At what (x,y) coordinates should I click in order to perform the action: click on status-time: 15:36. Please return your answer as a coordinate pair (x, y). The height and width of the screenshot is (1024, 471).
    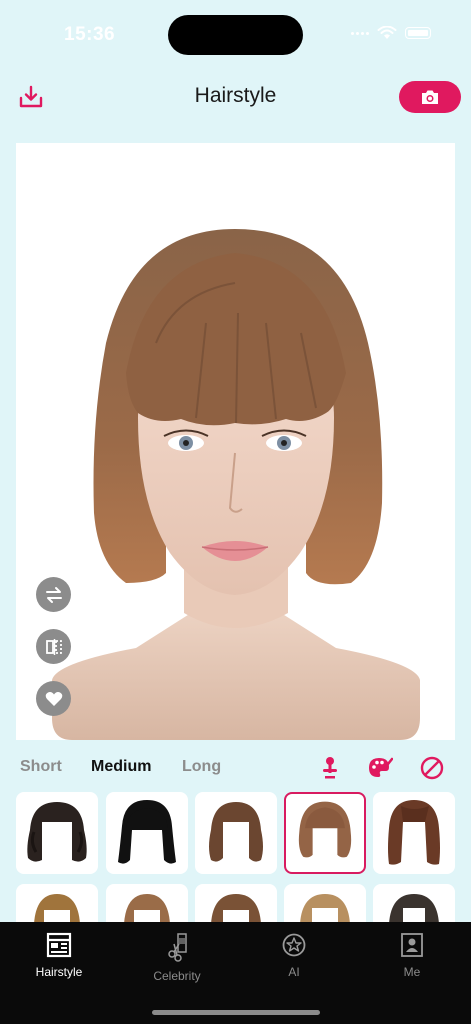
    Looking at the image, I should click on (90, 34).